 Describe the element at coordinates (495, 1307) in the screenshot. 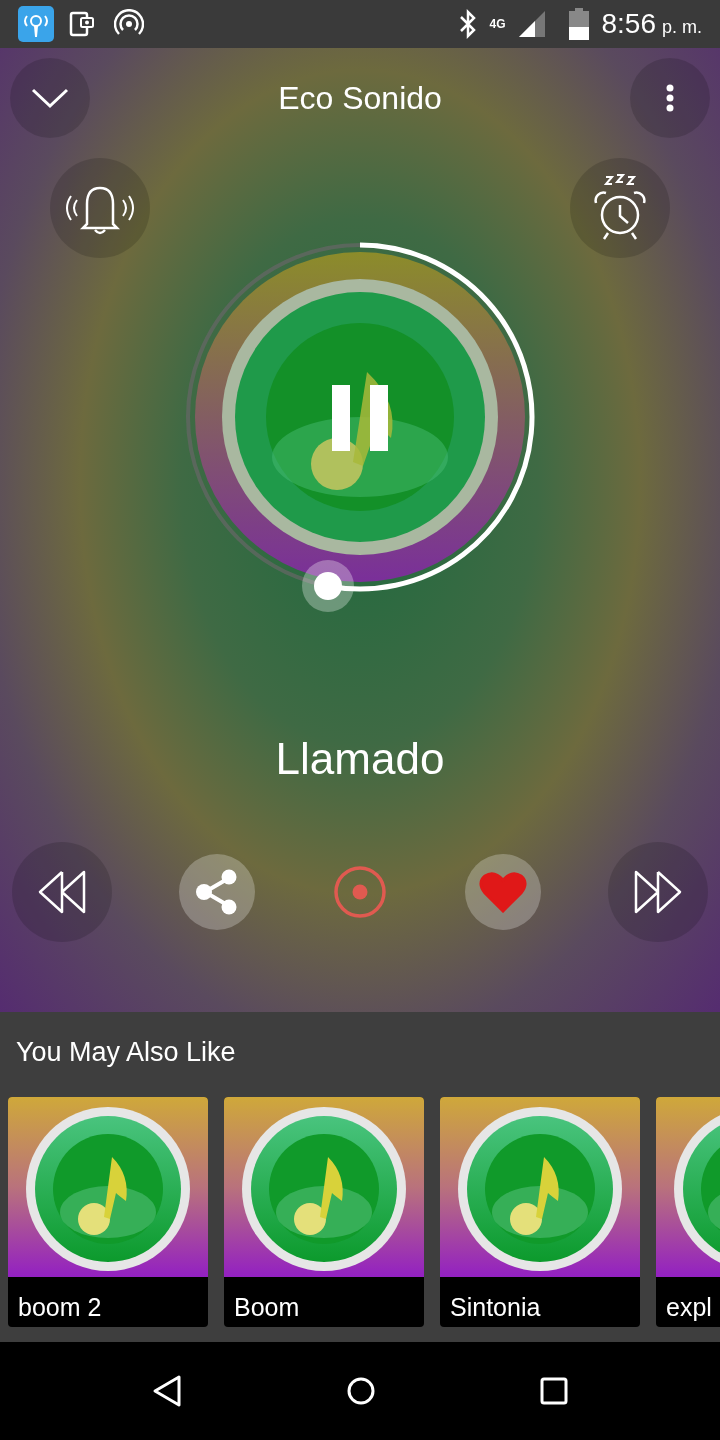

I see `station-name: Sintonia` at that location.